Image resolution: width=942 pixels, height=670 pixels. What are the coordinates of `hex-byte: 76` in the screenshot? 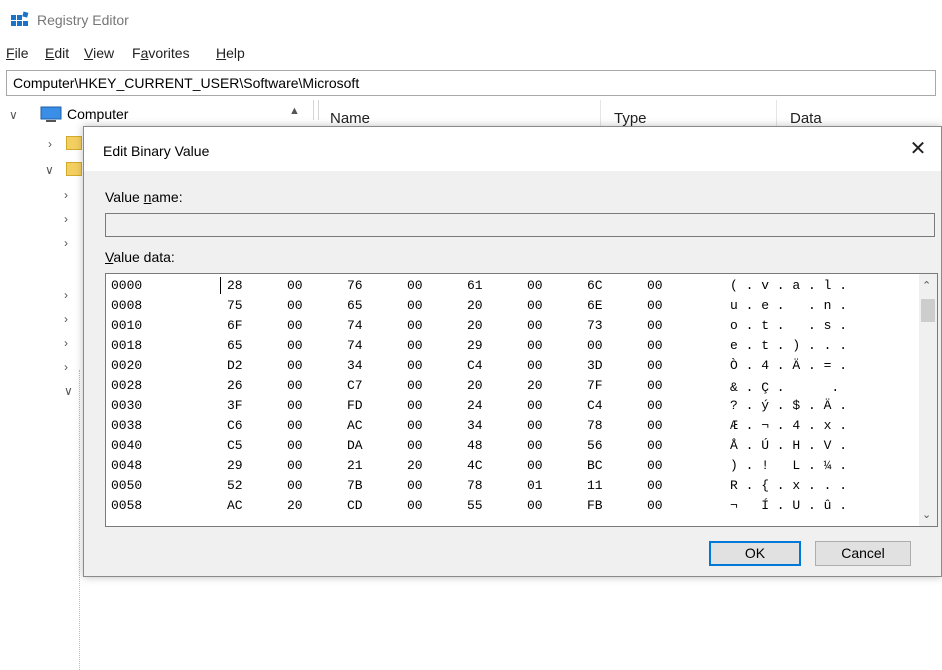 It's located at (355, 285).